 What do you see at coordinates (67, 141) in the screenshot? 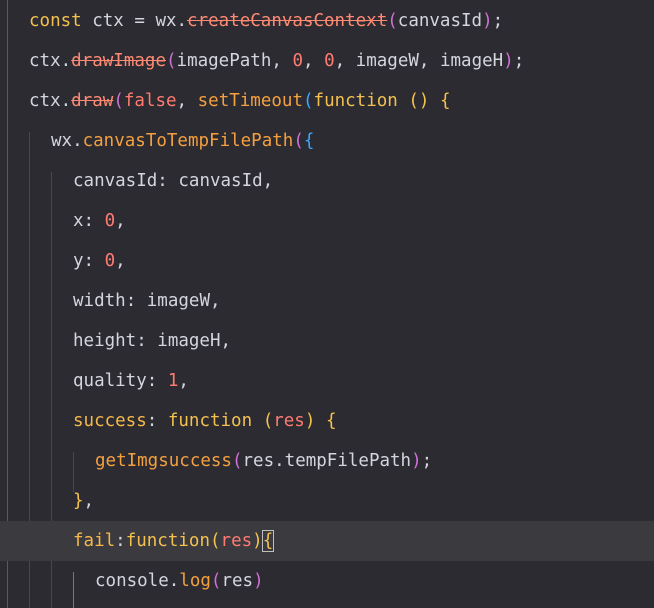
I see `code-token: wx.` at bounding box center [67, 141].